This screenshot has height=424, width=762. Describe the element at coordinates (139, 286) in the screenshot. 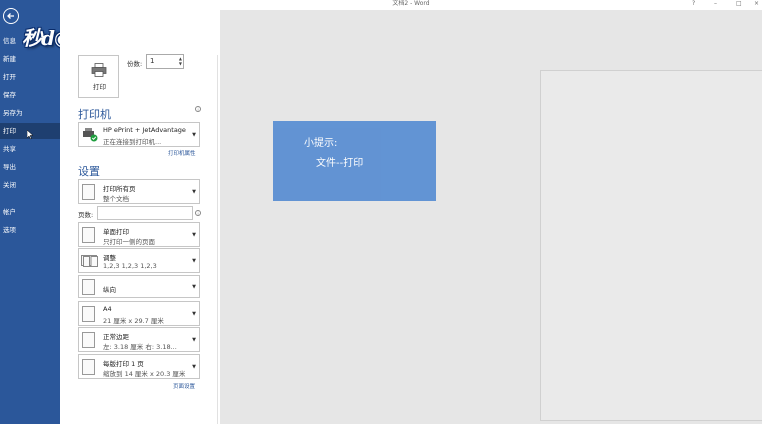

I see `orientation-select: 纵向 ▼` at that location.